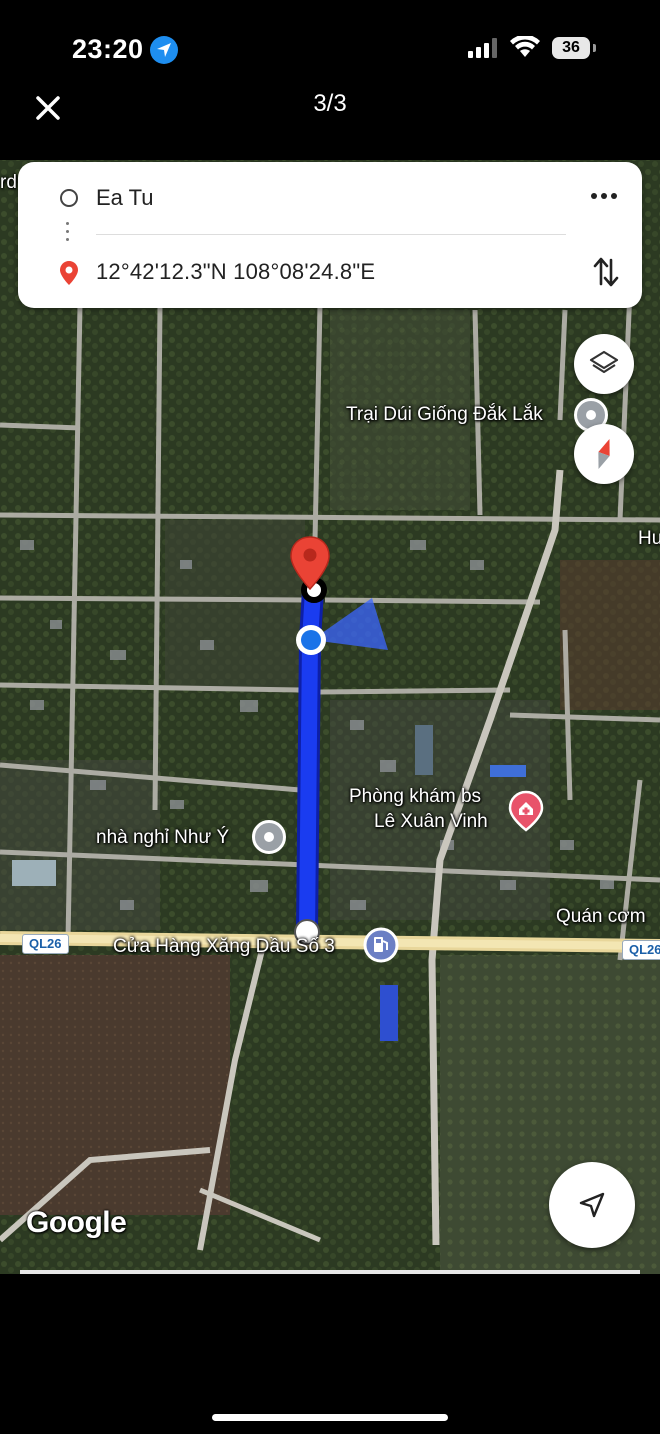 Image resolution: width=660 pixels, height=1434 pixels. What do you see at coordinates (164, 50) in the screenshot?
I see `location-arrow-icon` at bounding box center [164, 50].